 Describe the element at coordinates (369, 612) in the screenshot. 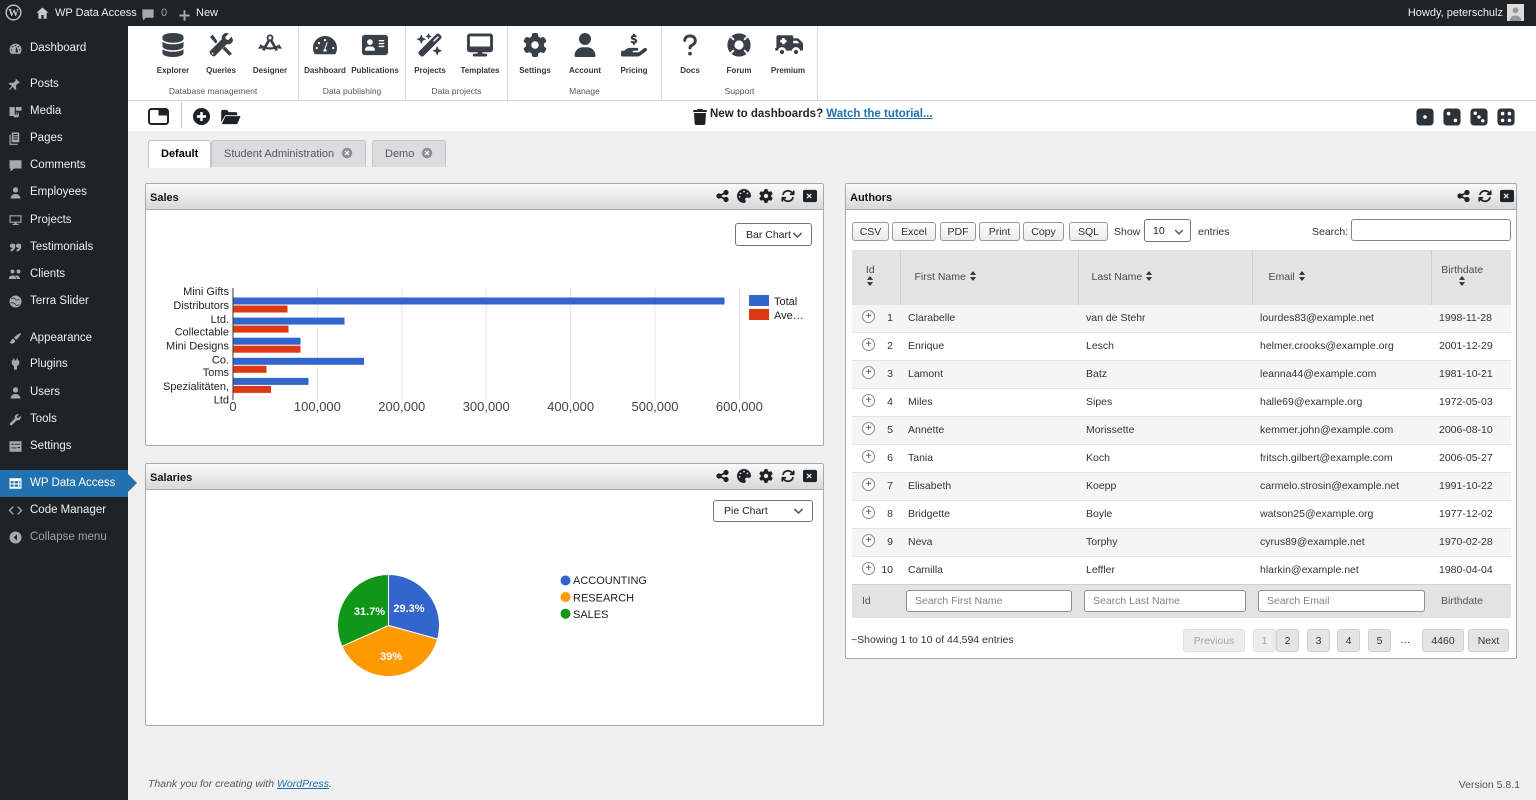

I see `svg-text: 31.7%` at that location.